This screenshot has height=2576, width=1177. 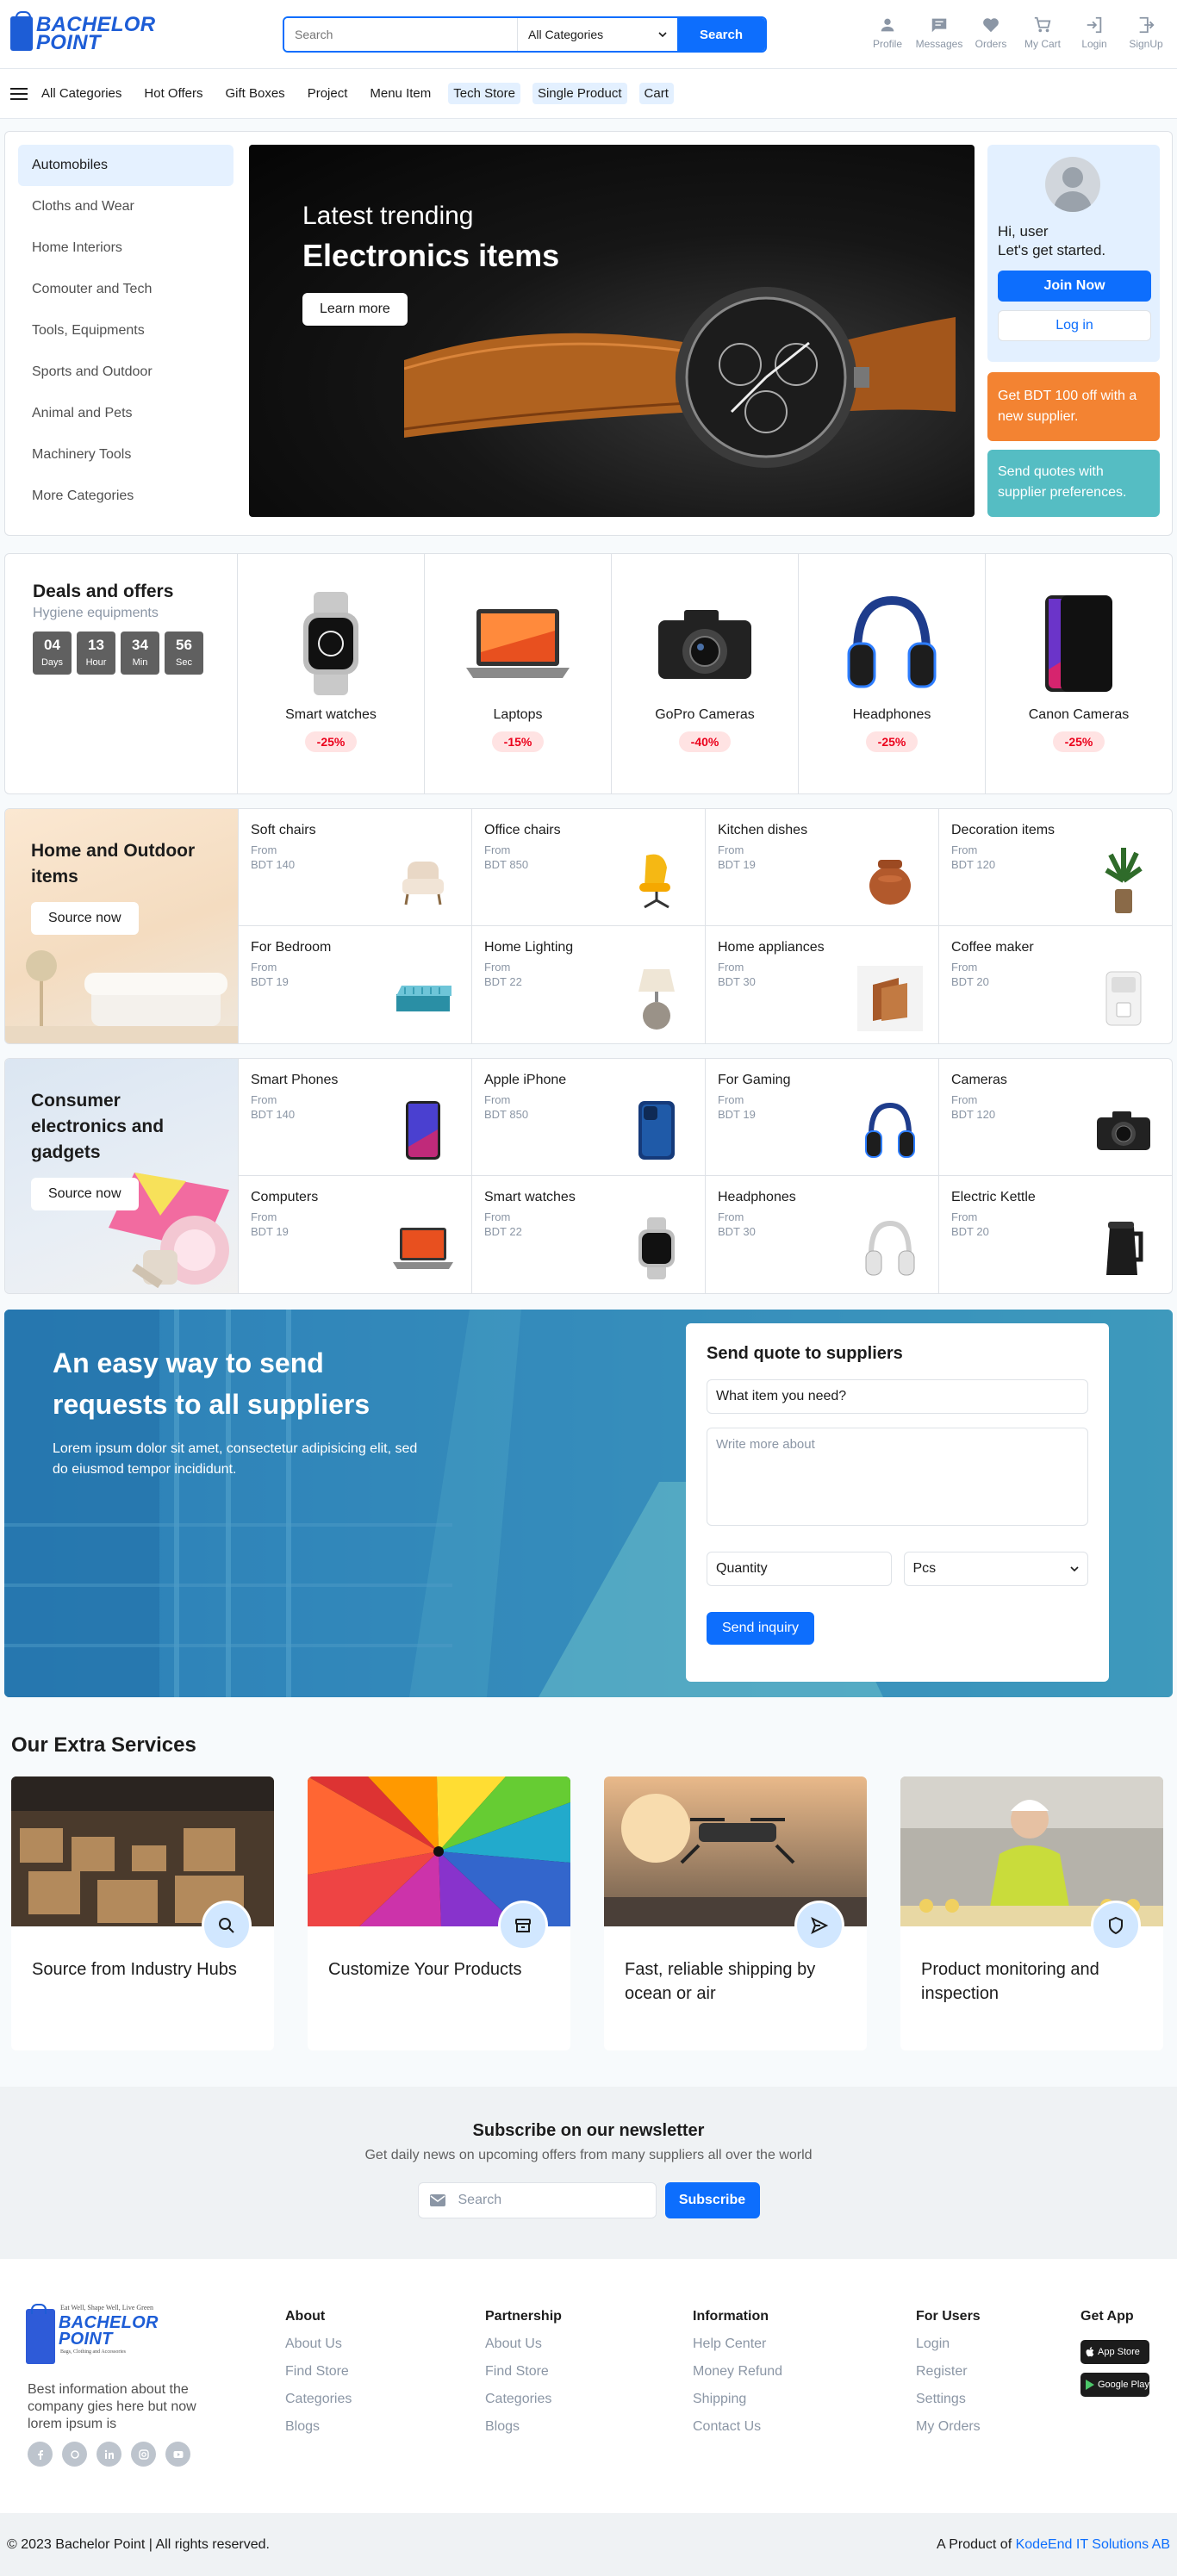 What do you see at coordinates (737, 2350) in the screenshot?
I see `footer-link: Help Center` at bounding box center [737, 2350].